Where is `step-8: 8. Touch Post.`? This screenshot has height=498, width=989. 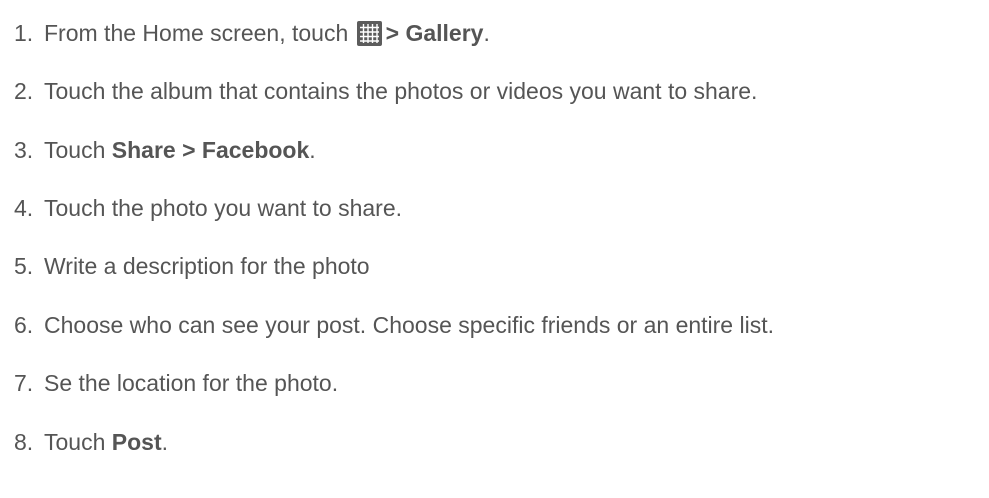 step-8: 8. Touch Post. is located at coordinates (91, 442).